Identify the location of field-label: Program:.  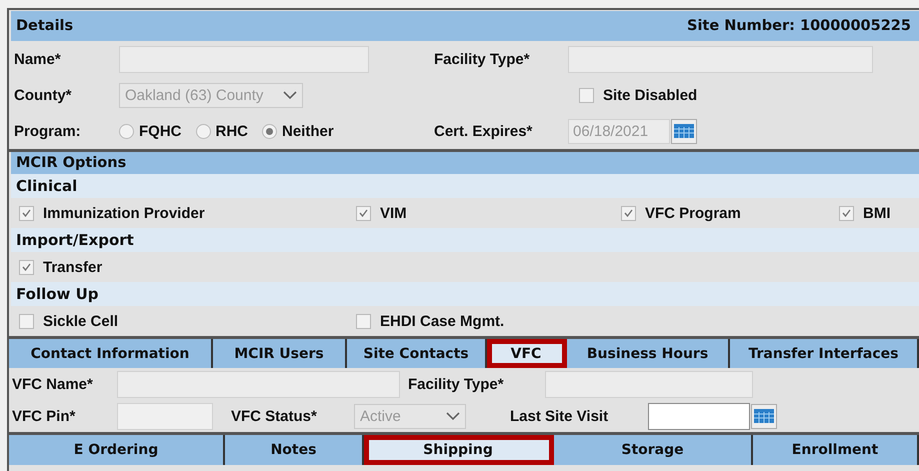
(48, 131).